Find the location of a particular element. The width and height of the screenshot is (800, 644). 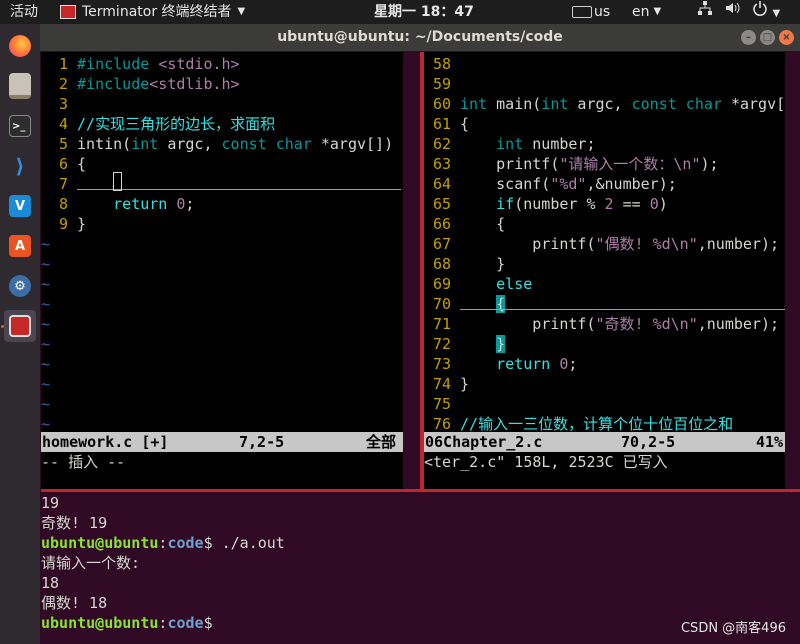

code-comment: //实现三角形的边长，求面积 is located at coordinates (176, 124).